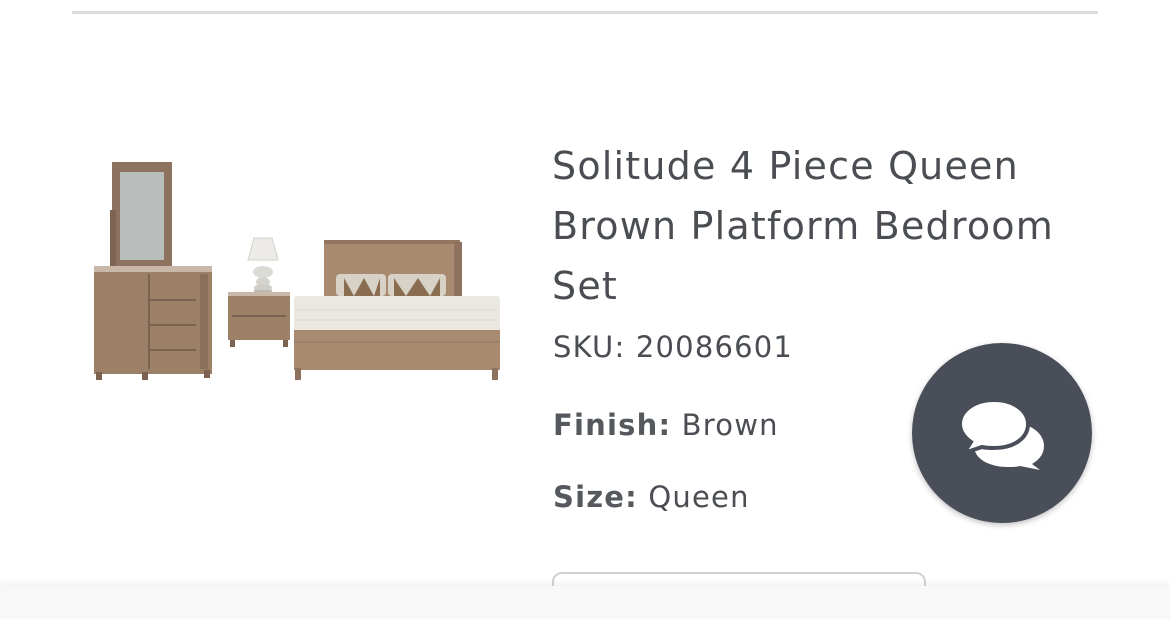  I want to click on lamp, so click(263, 265).